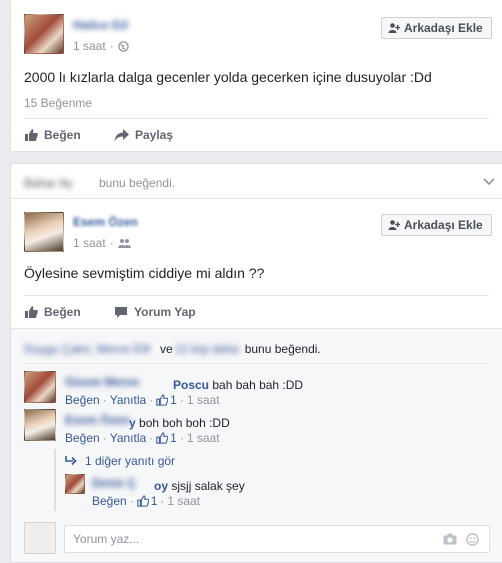 Image resolution: width=502 pixels, height=563 pixels. What do you see at coordinates (258, 385) in the screenshot?
I see `comment-text: bah bah bah :DD` at bounding box center [258, 385].